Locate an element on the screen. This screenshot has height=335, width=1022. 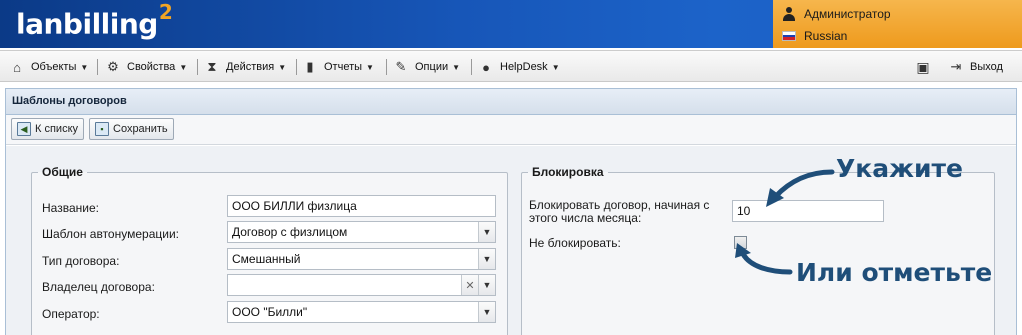
callout-or-check: Или отметьте is located at coordinates (894, 272).